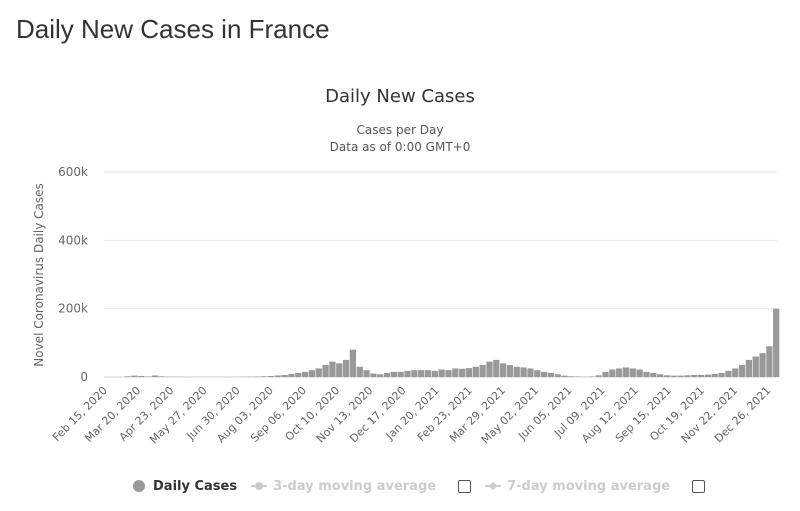  I want to click on y-tick-label: 0, so click(84, 377).